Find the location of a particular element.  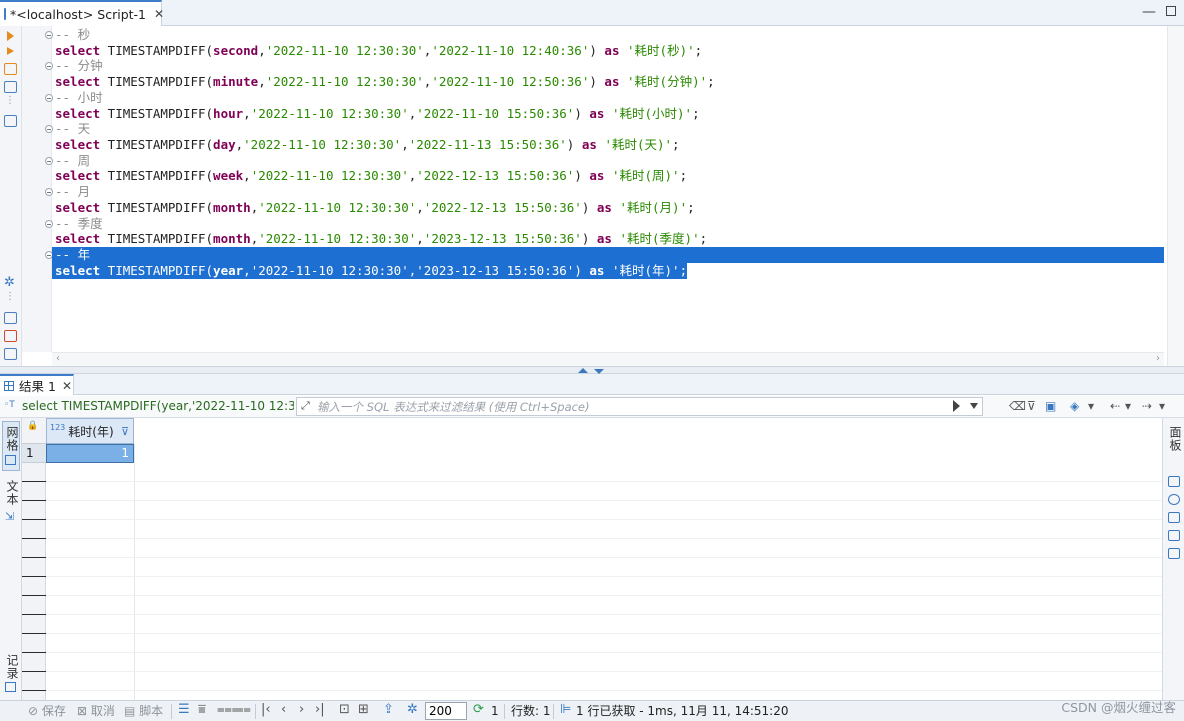

code-comment-line: -- 秒 is located at coordinates (71, 35).